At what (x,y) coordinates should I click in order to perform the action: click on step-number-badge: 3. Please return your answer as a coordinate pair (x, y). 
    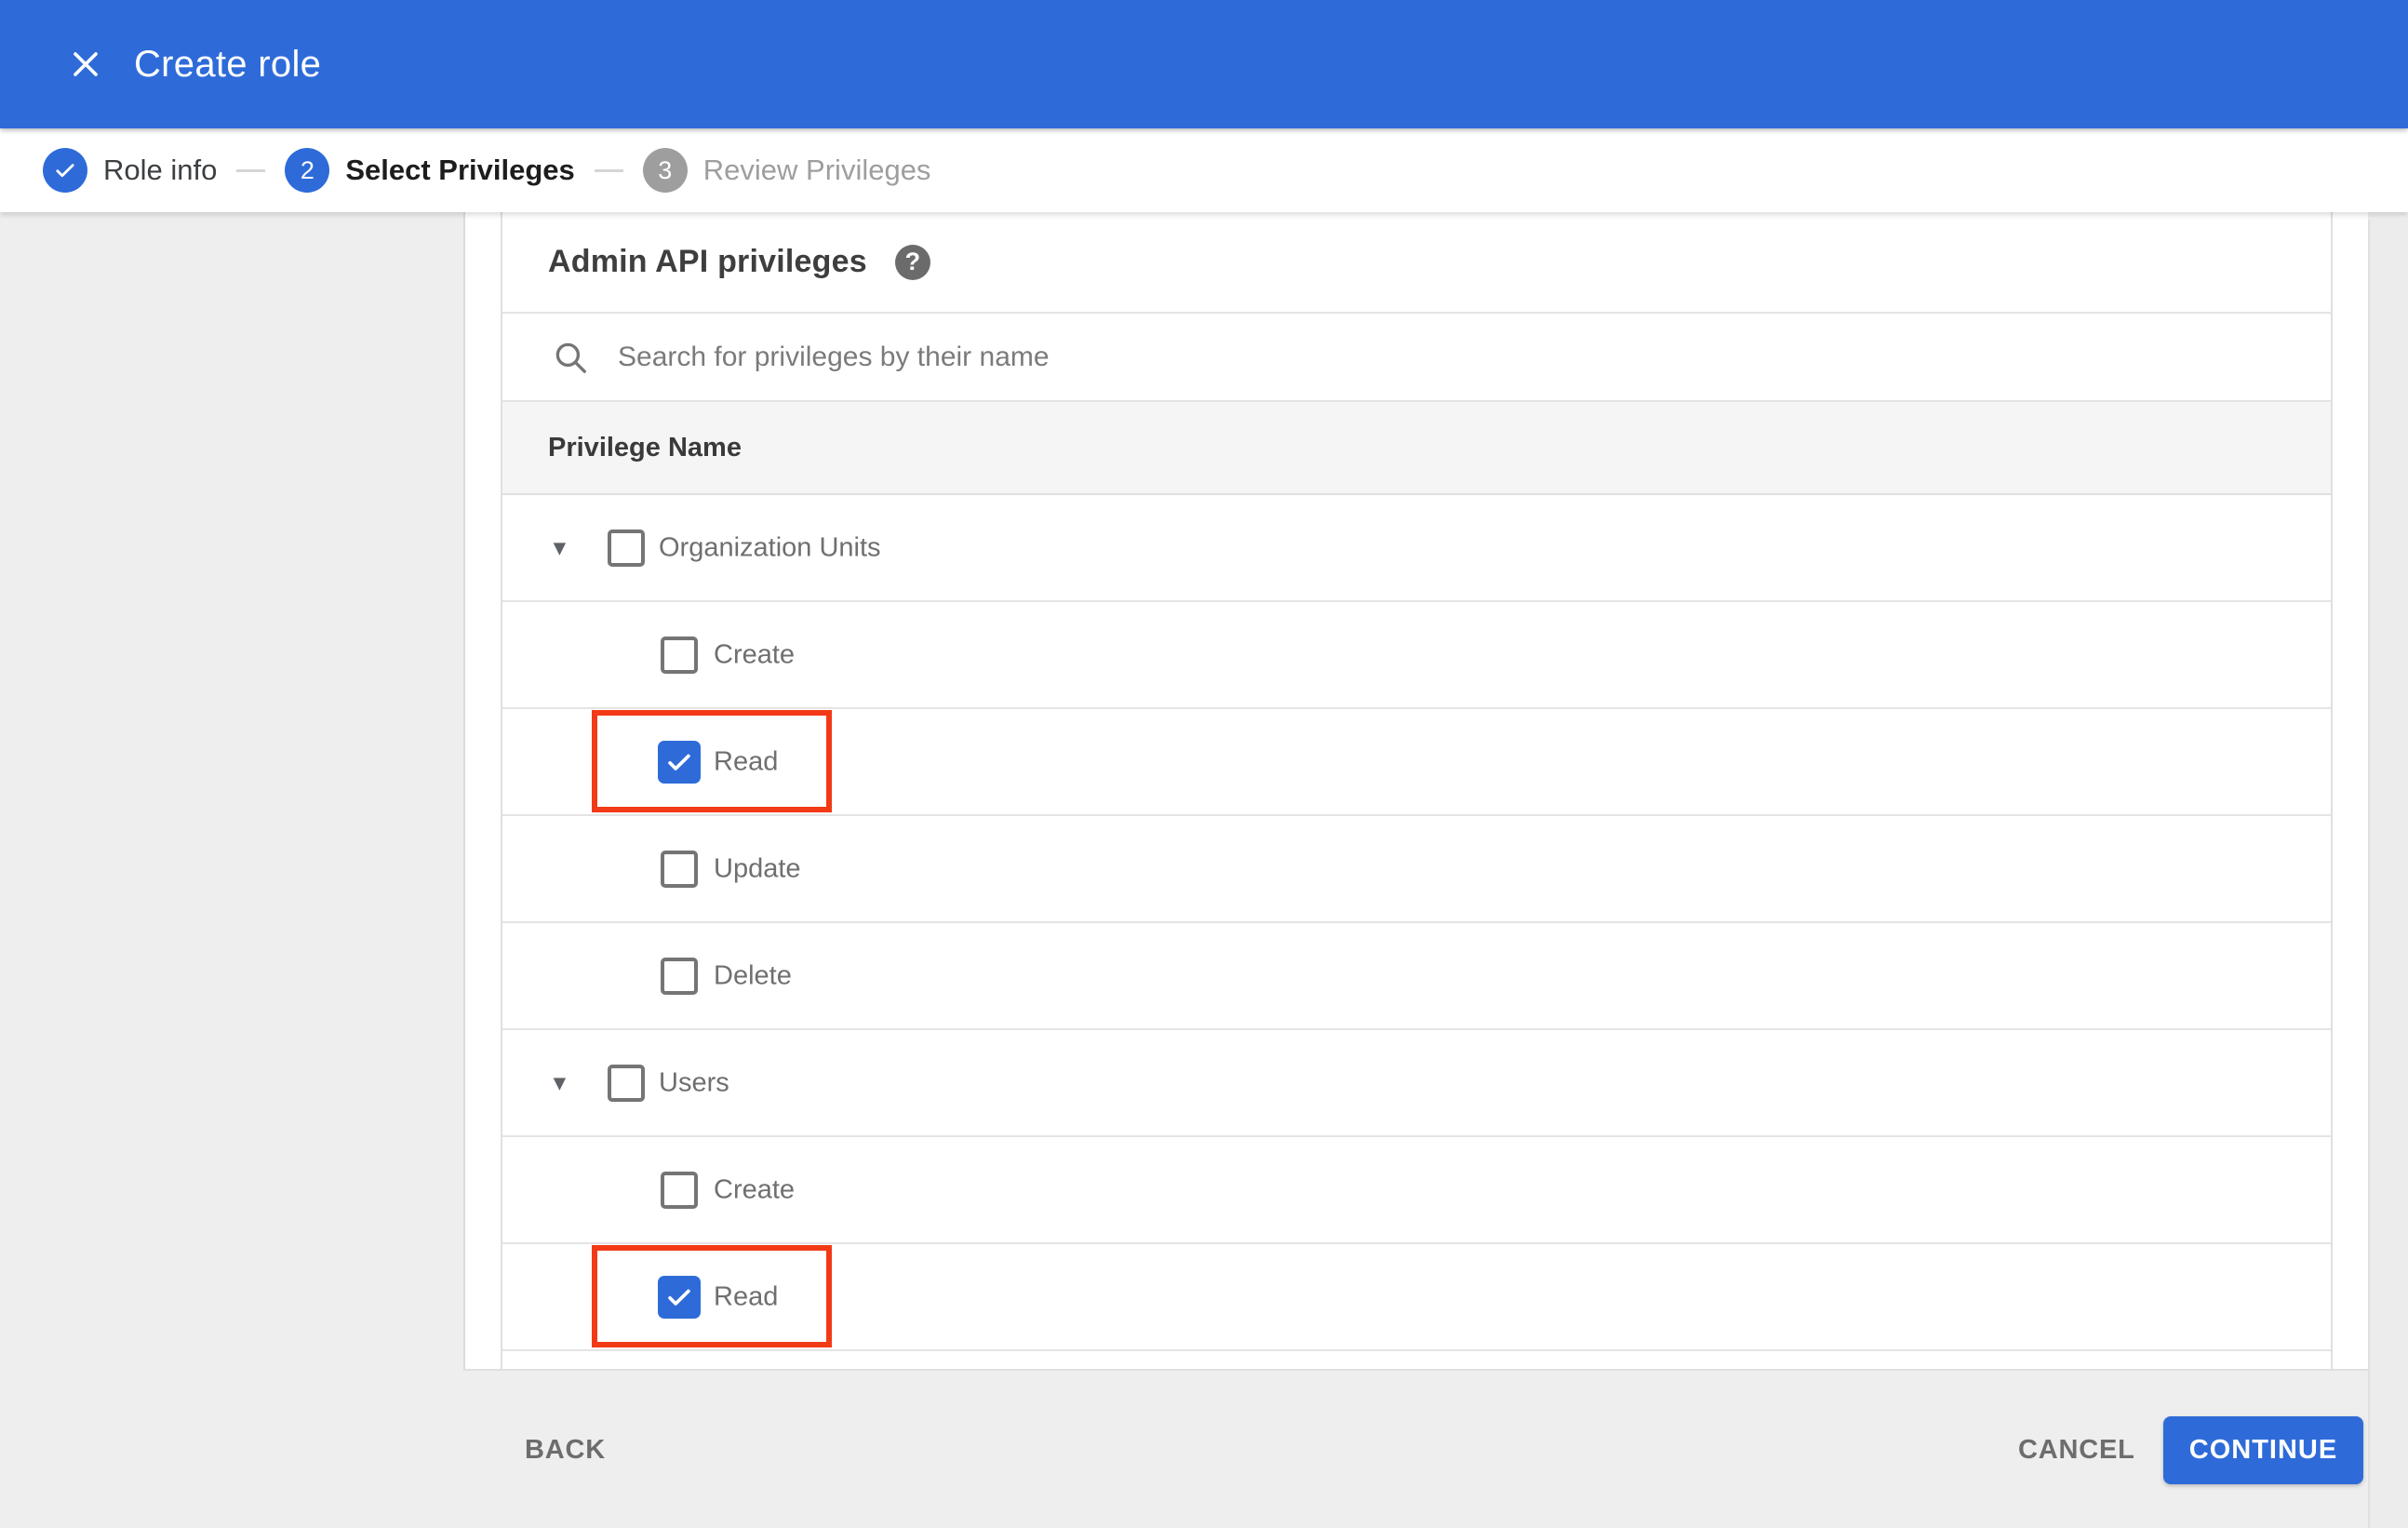
    Looking at the image, I should click on (665, 170).